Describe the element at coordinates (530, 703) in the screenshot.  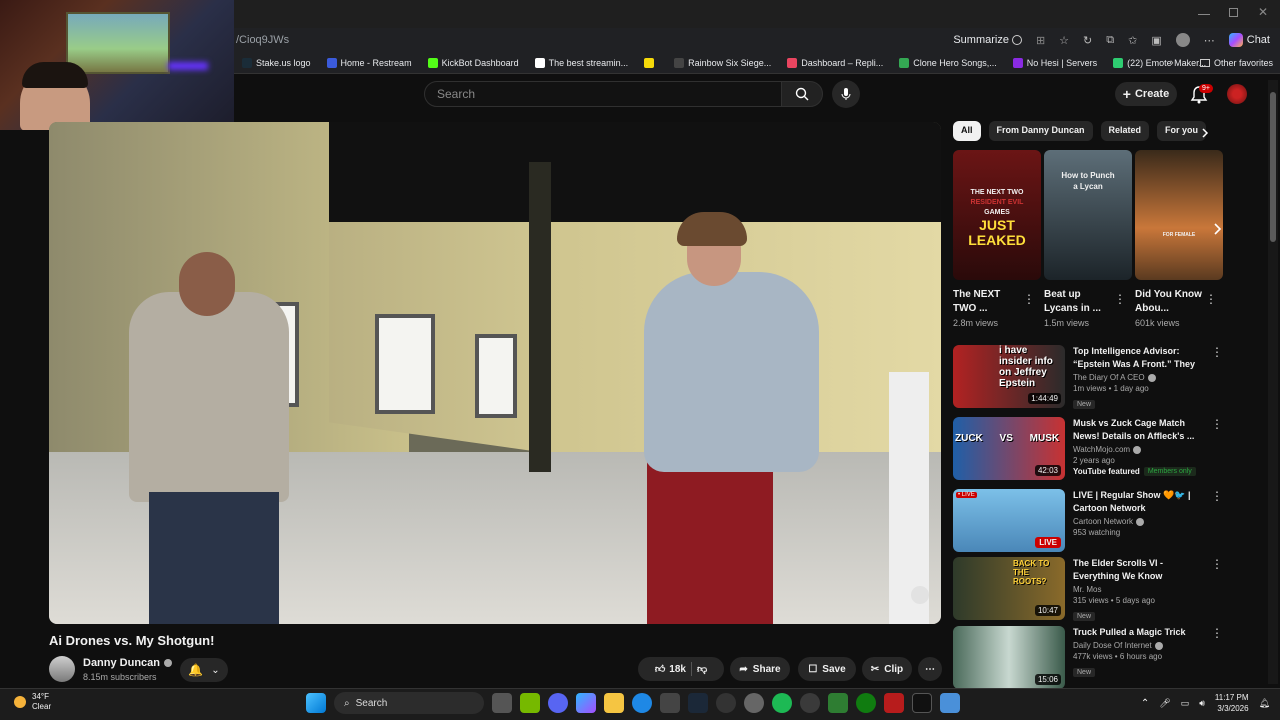
I see `nvidia-icon` at that location.